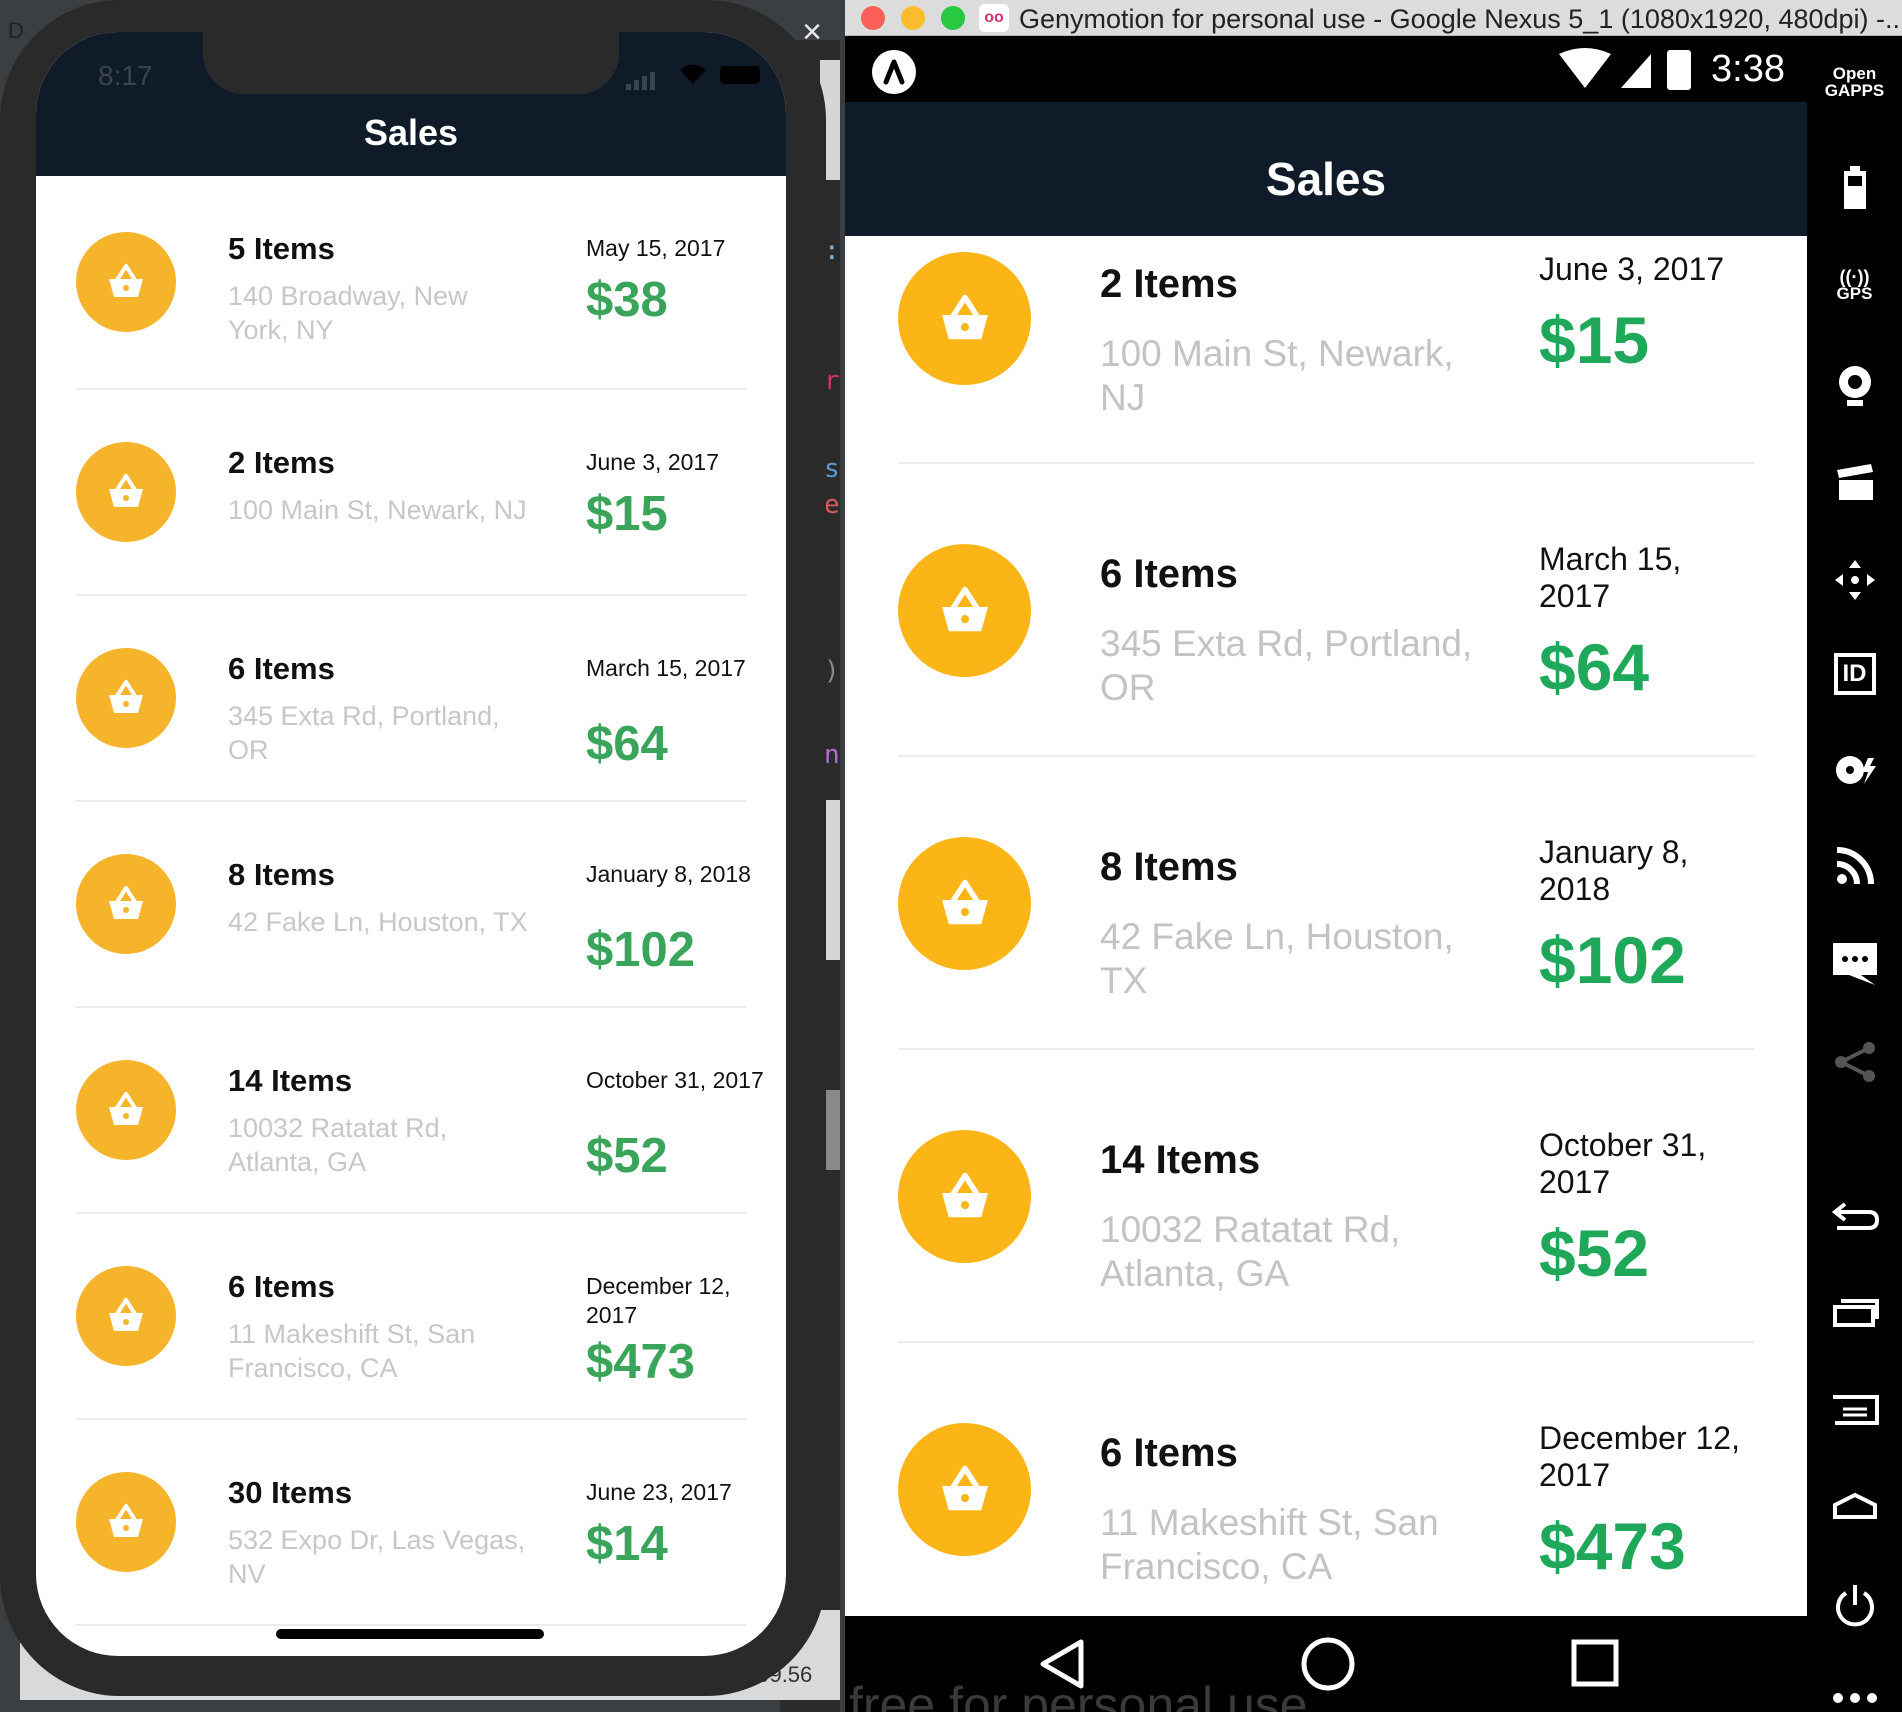  I want to click on maximize-window-button, so click(953, 18).